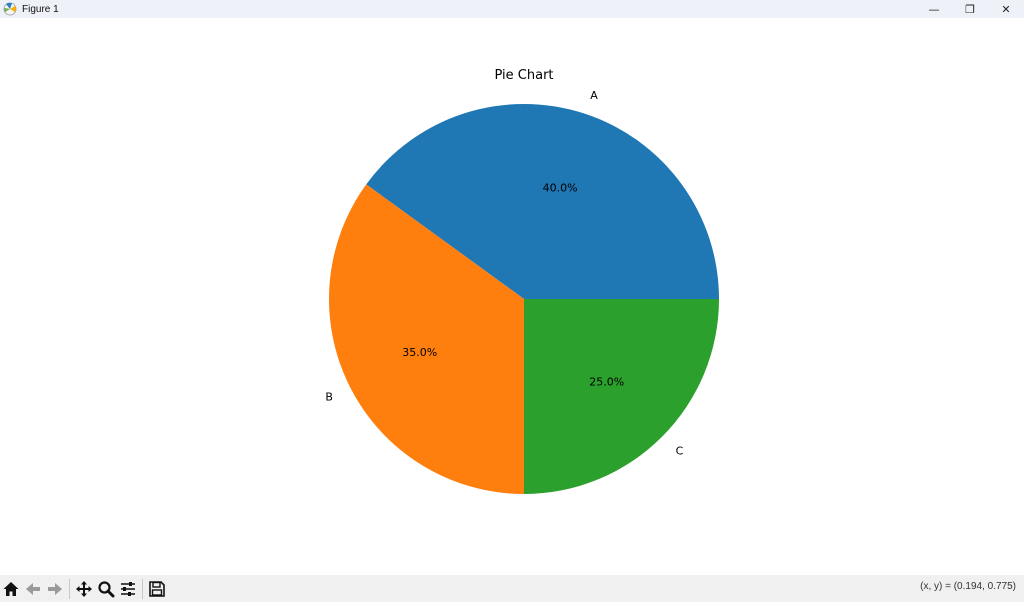  I want to click on pie-slice-c, so click(621, 396).